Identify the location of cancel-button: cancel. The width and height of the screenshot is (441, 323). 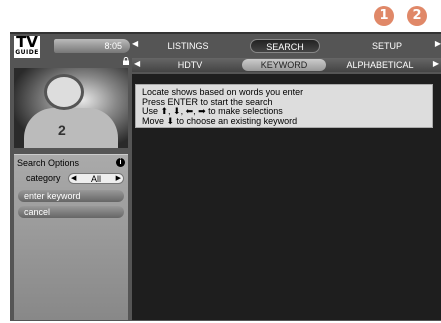
(71, 212).